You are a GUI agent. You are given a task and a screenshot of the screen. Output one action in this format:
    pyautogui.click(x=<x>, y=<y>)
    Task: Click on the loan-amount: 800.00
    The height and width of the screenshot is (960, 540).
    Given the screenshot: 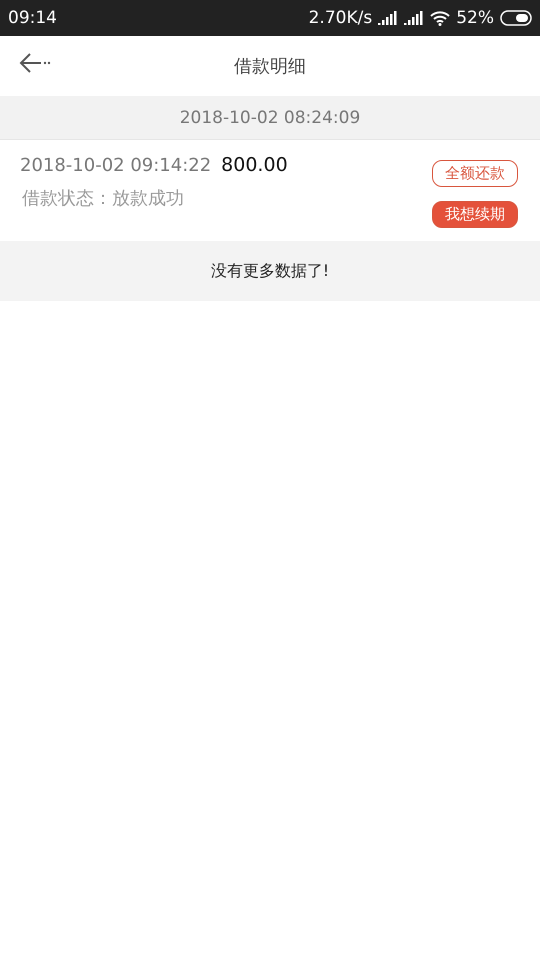 What is the action you would take?
    pyautogui.click(x=254, y=165)
    